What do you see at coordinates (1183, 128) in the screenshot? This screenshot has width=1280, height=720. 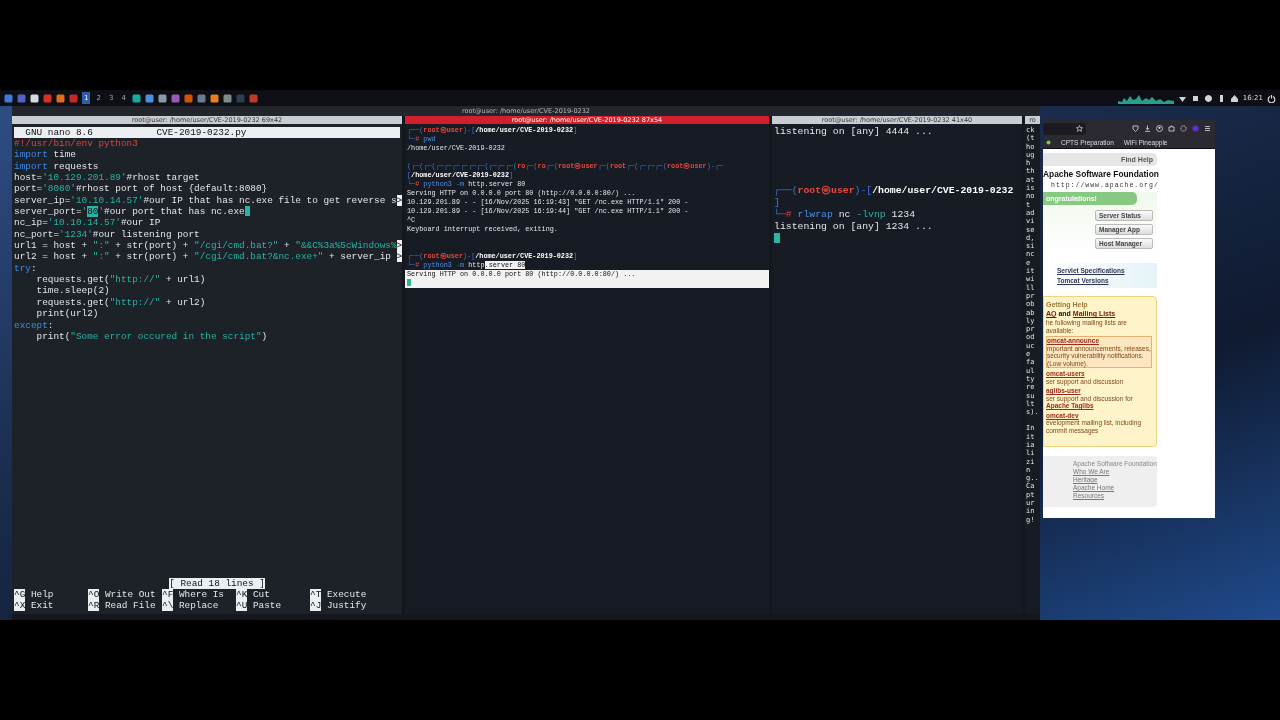 I see `settings-icon` at bounding box center [1183, 128].